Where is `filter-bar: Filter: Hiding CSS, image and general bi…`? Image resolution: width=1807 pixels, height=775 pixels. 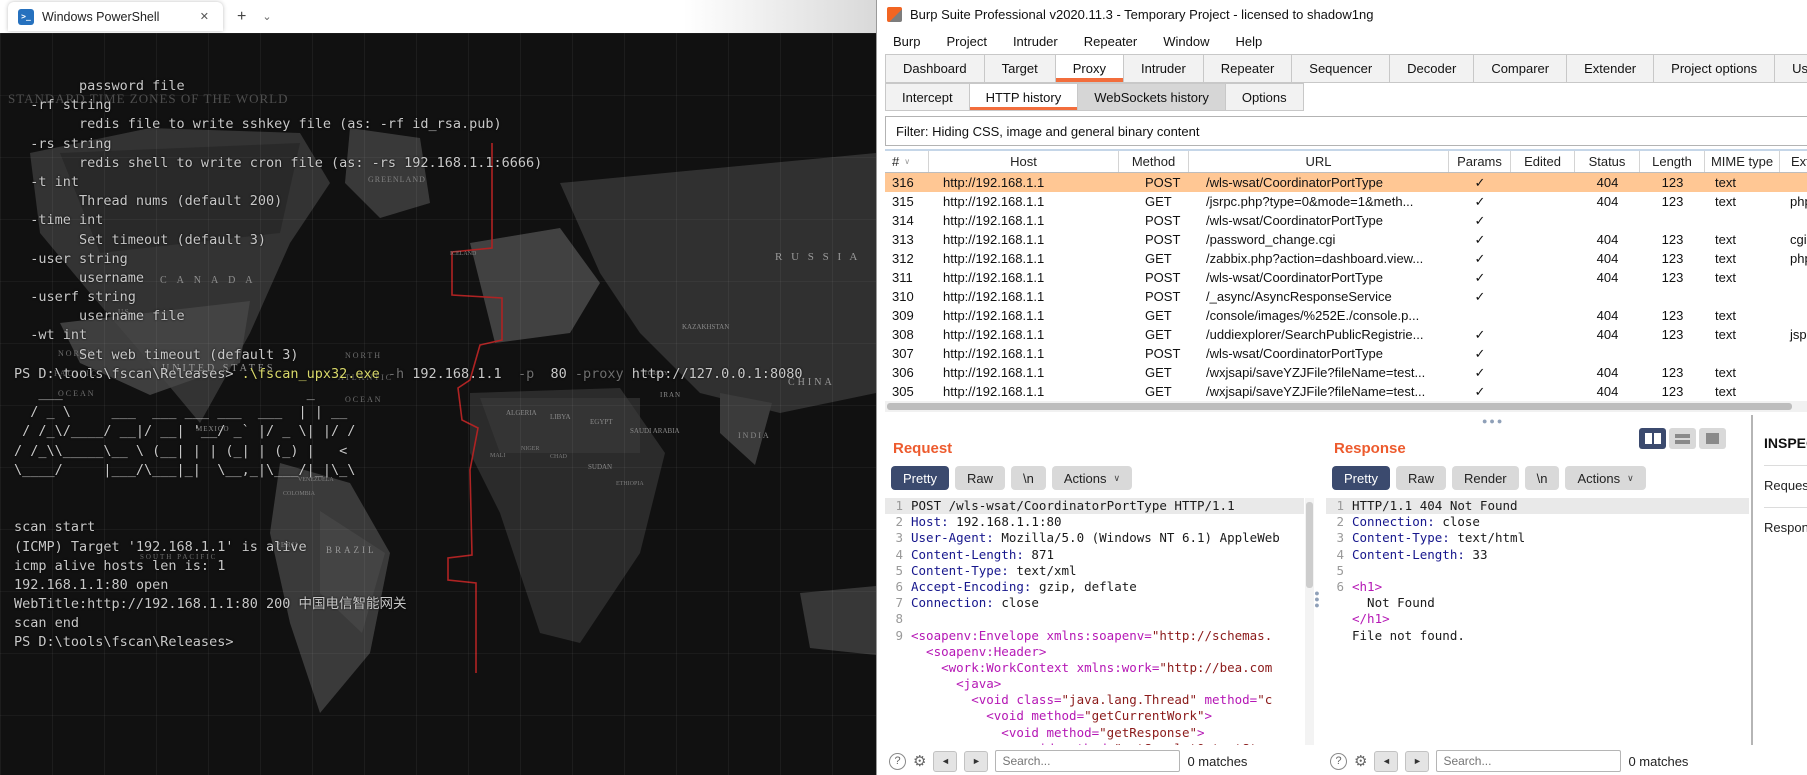 filter-bar: Filter: Hiding CSS, image and general bi… is located at coordinates (1346, 131).